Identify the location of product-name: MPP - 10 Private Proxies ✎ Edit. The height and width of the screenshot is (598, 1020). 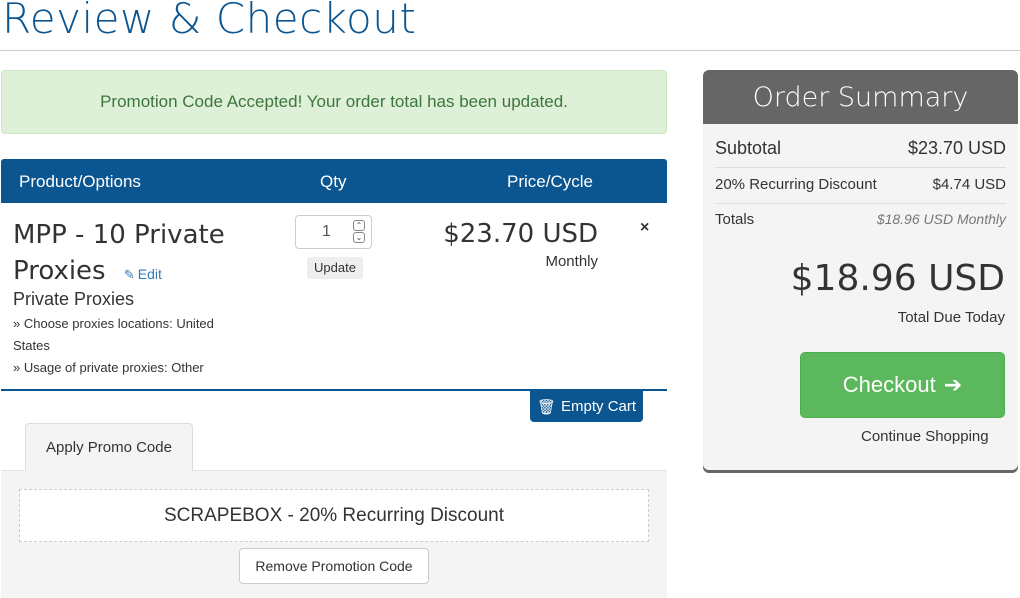
(128, 255).